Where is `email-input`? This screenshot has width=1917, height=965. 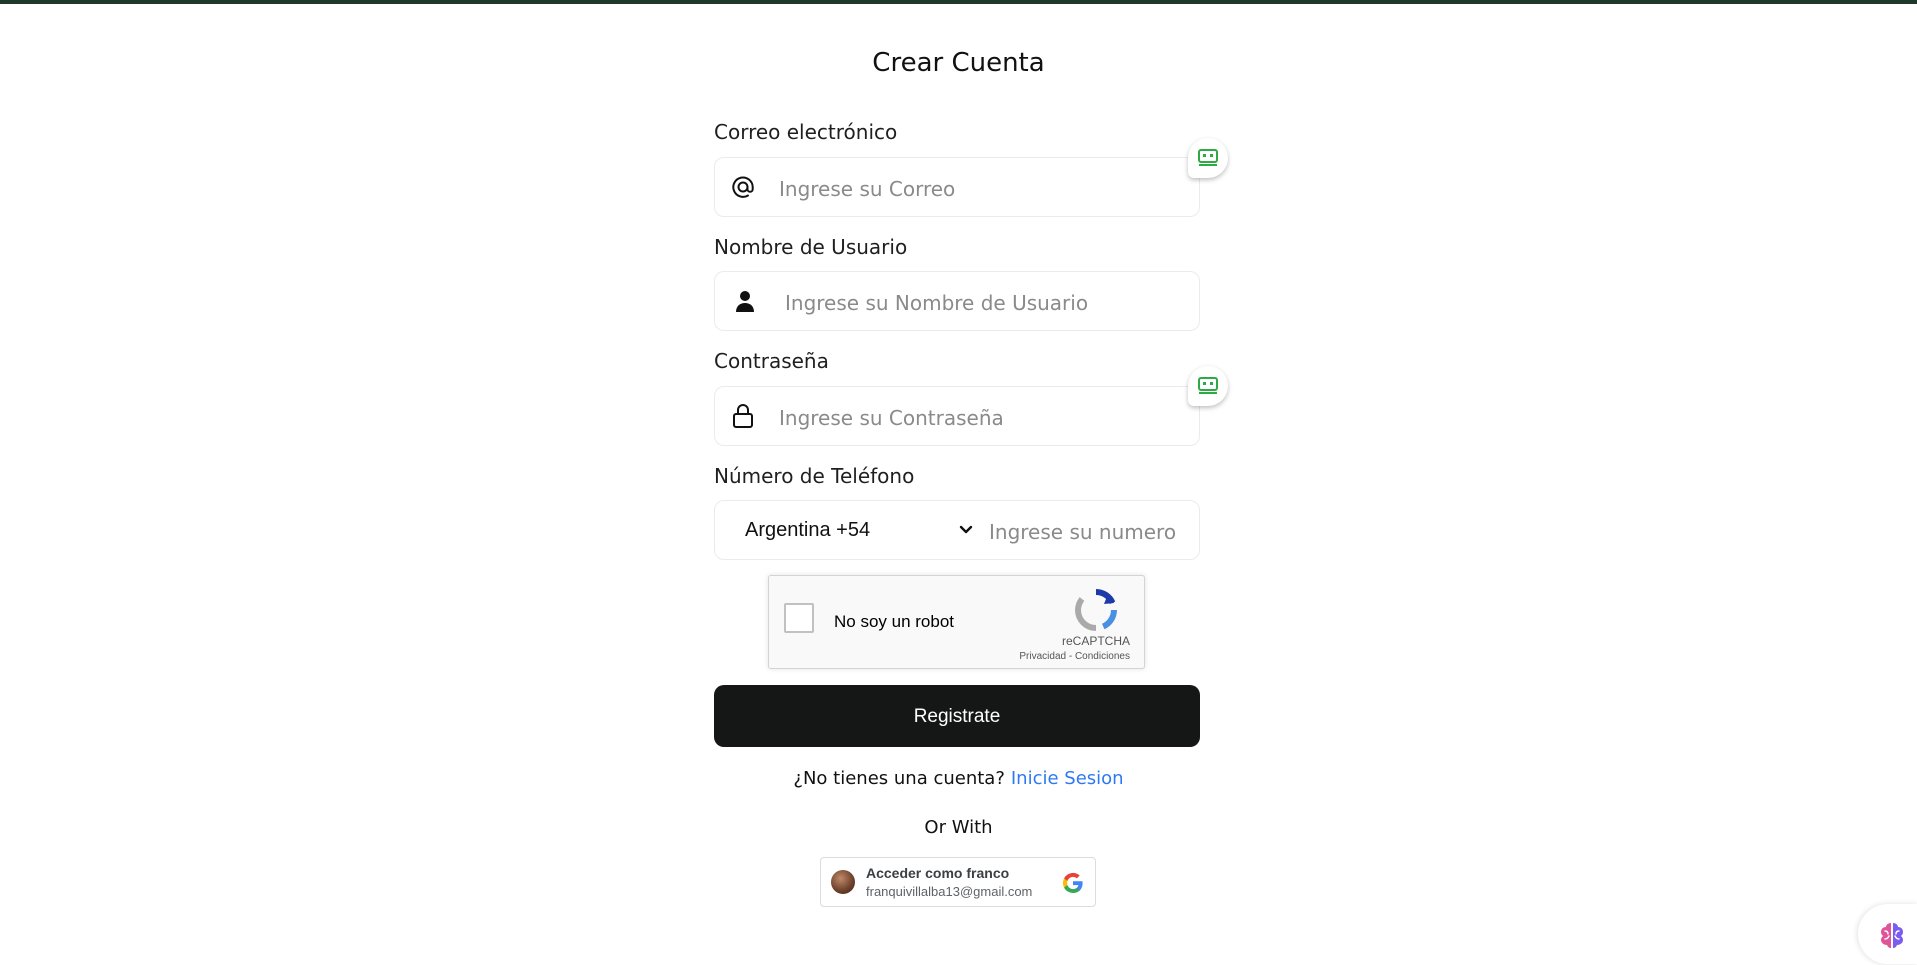
email-input is located at coordinates (979, 189).